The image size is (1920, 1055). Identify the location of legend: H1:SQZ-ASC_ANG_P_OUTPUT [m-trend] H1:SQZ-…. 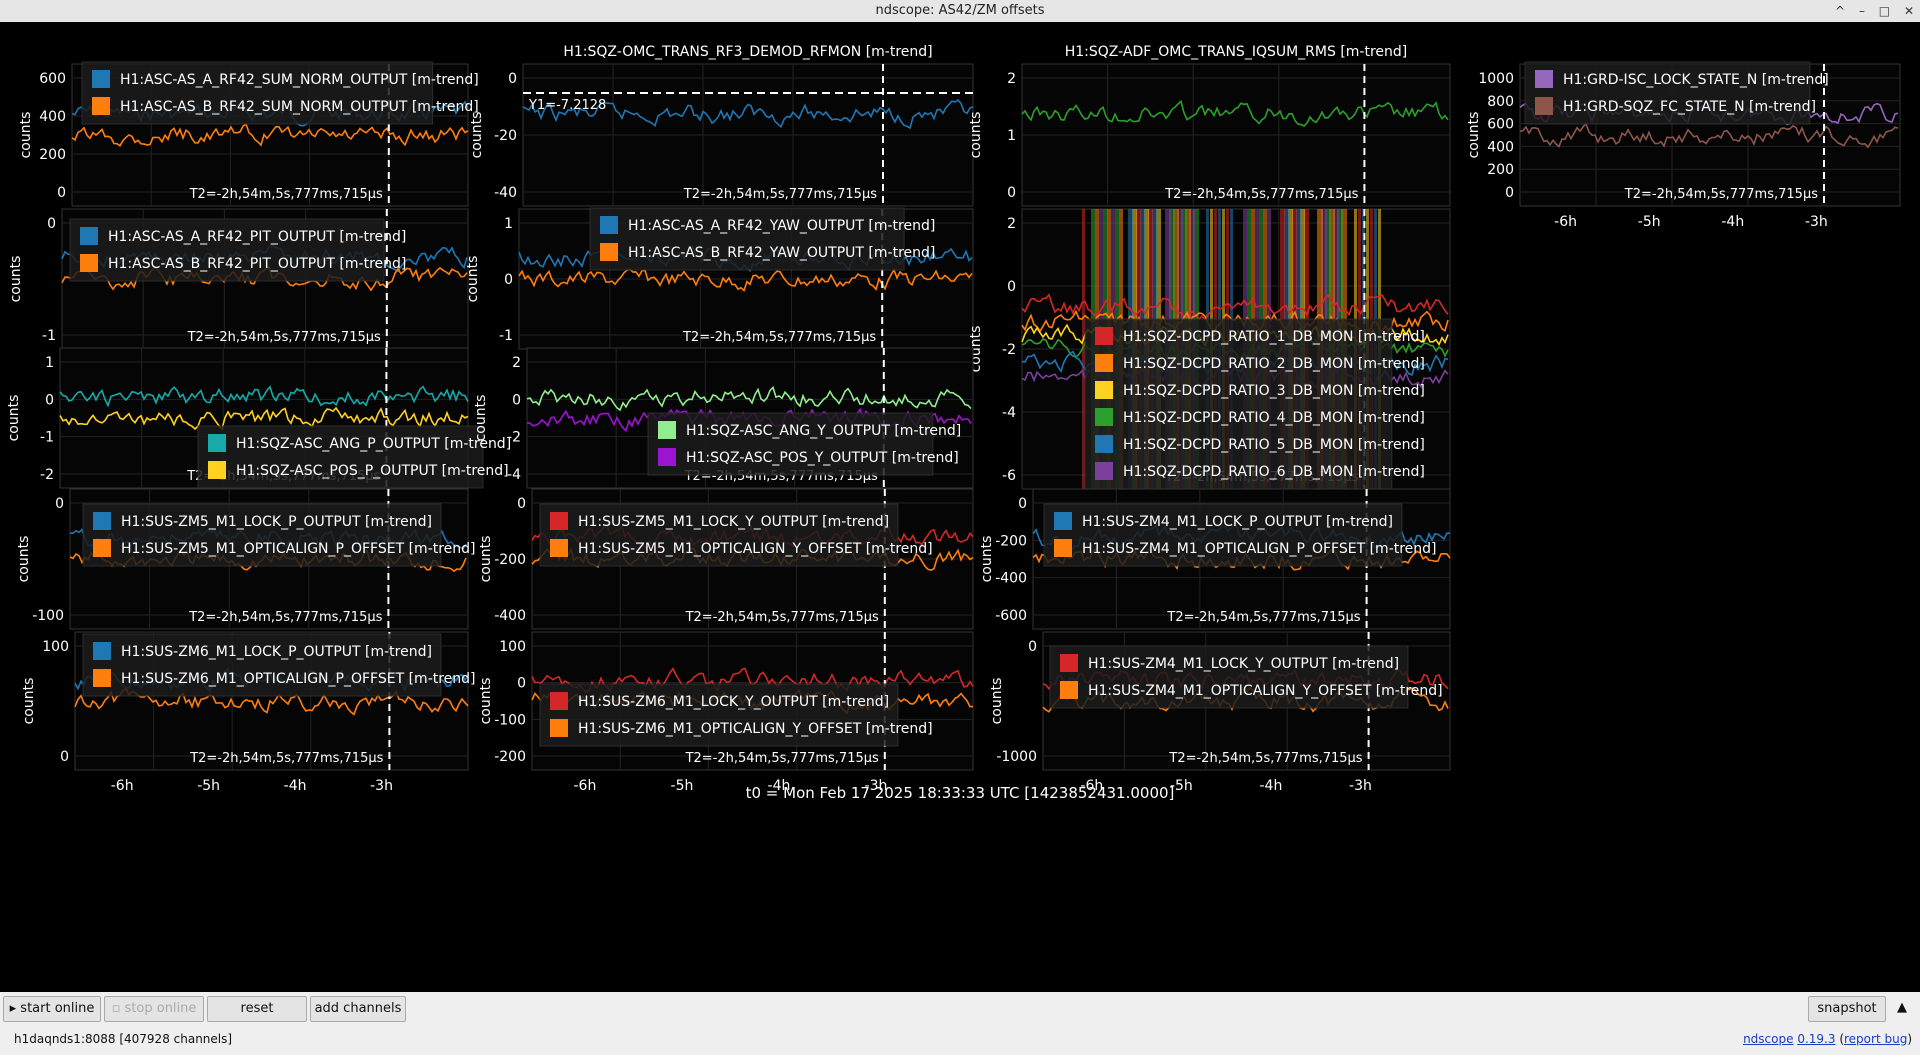
(354, 457).